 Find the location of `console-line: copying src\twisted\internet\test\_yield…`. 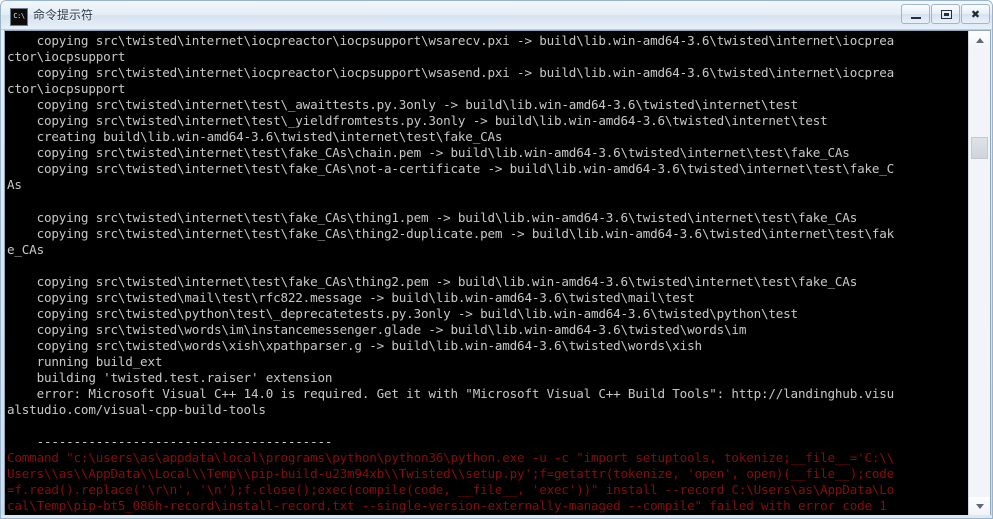

console-line: copying src\twisted\internet\test\_yield… is located at coordinates (417, 121).